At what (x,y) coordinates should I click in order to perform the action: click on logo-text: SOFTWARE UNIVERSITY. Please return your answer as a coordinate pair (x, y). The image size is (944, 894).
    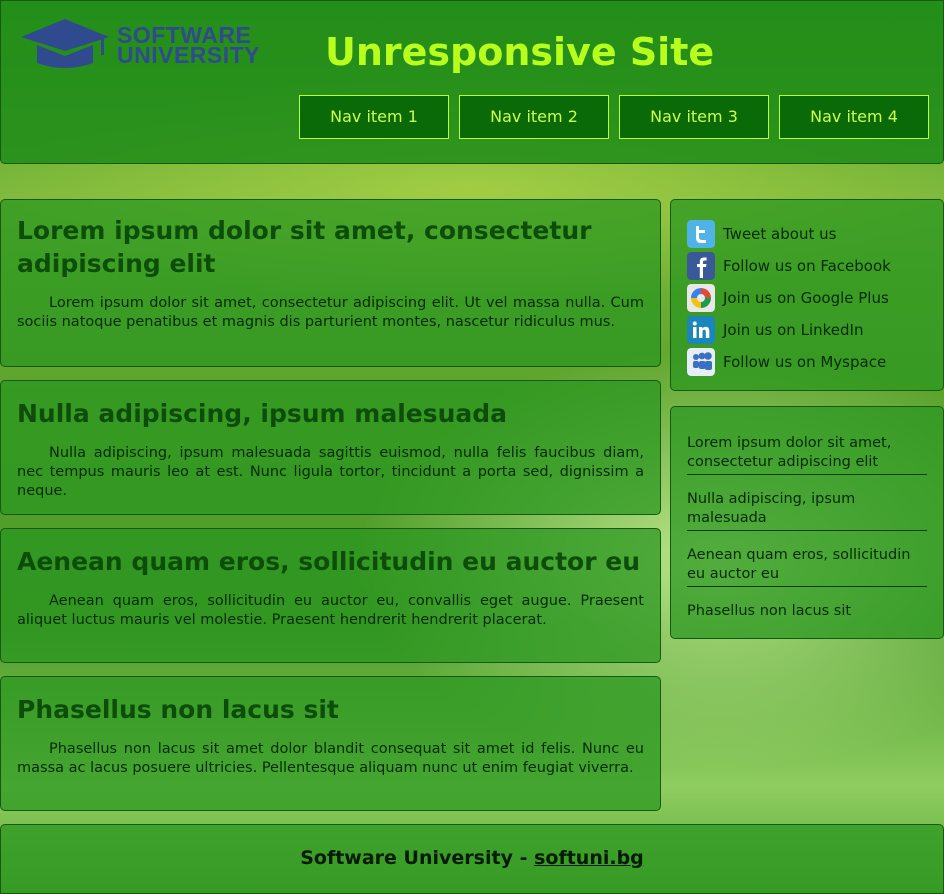
    Looking at the image, I should click on (189, 46).